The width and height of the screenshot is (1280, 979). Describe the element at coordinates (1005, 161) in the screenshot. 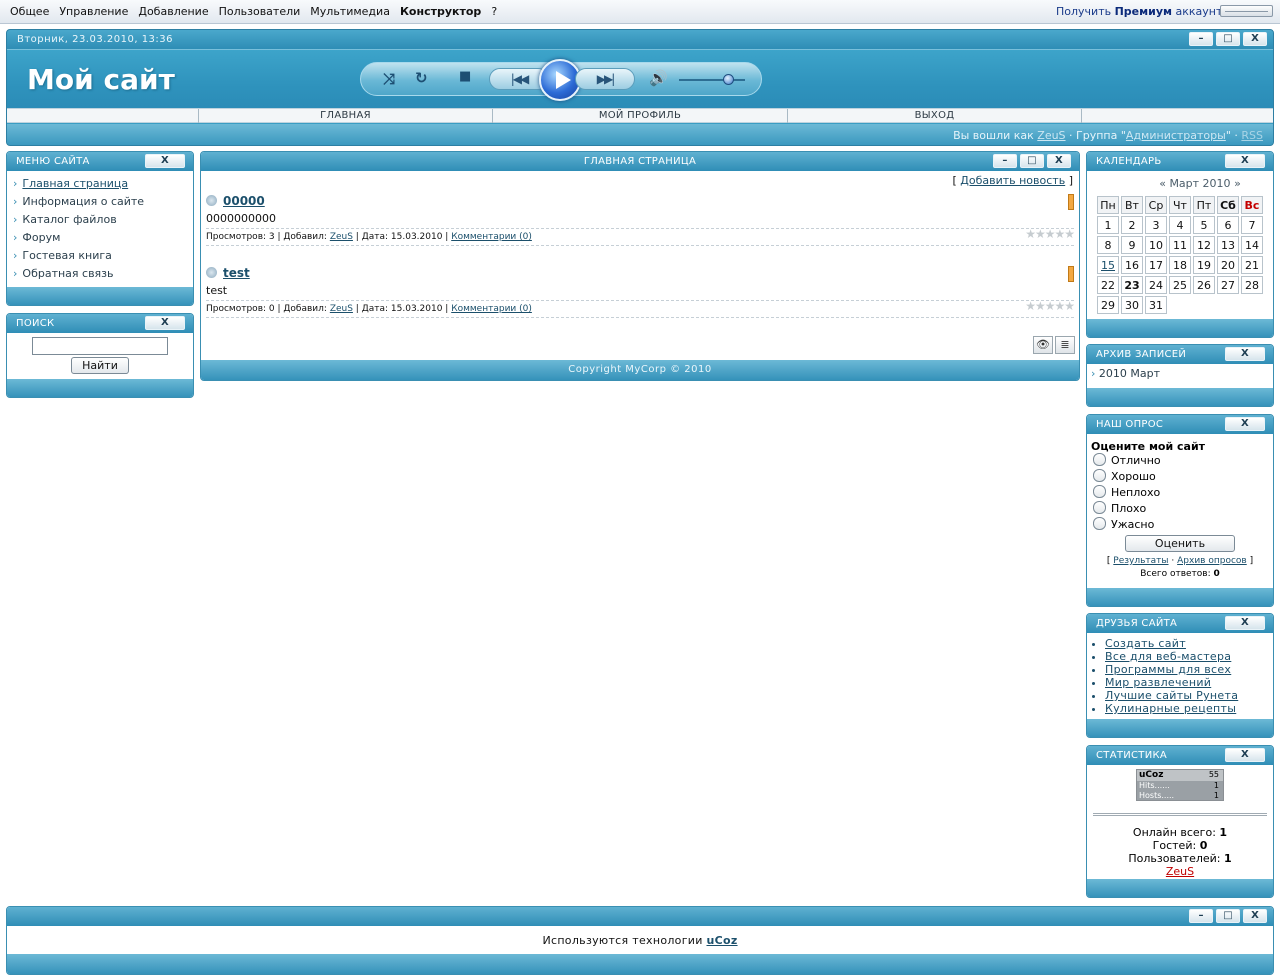

I see `main-minimize-button: –` at that location.